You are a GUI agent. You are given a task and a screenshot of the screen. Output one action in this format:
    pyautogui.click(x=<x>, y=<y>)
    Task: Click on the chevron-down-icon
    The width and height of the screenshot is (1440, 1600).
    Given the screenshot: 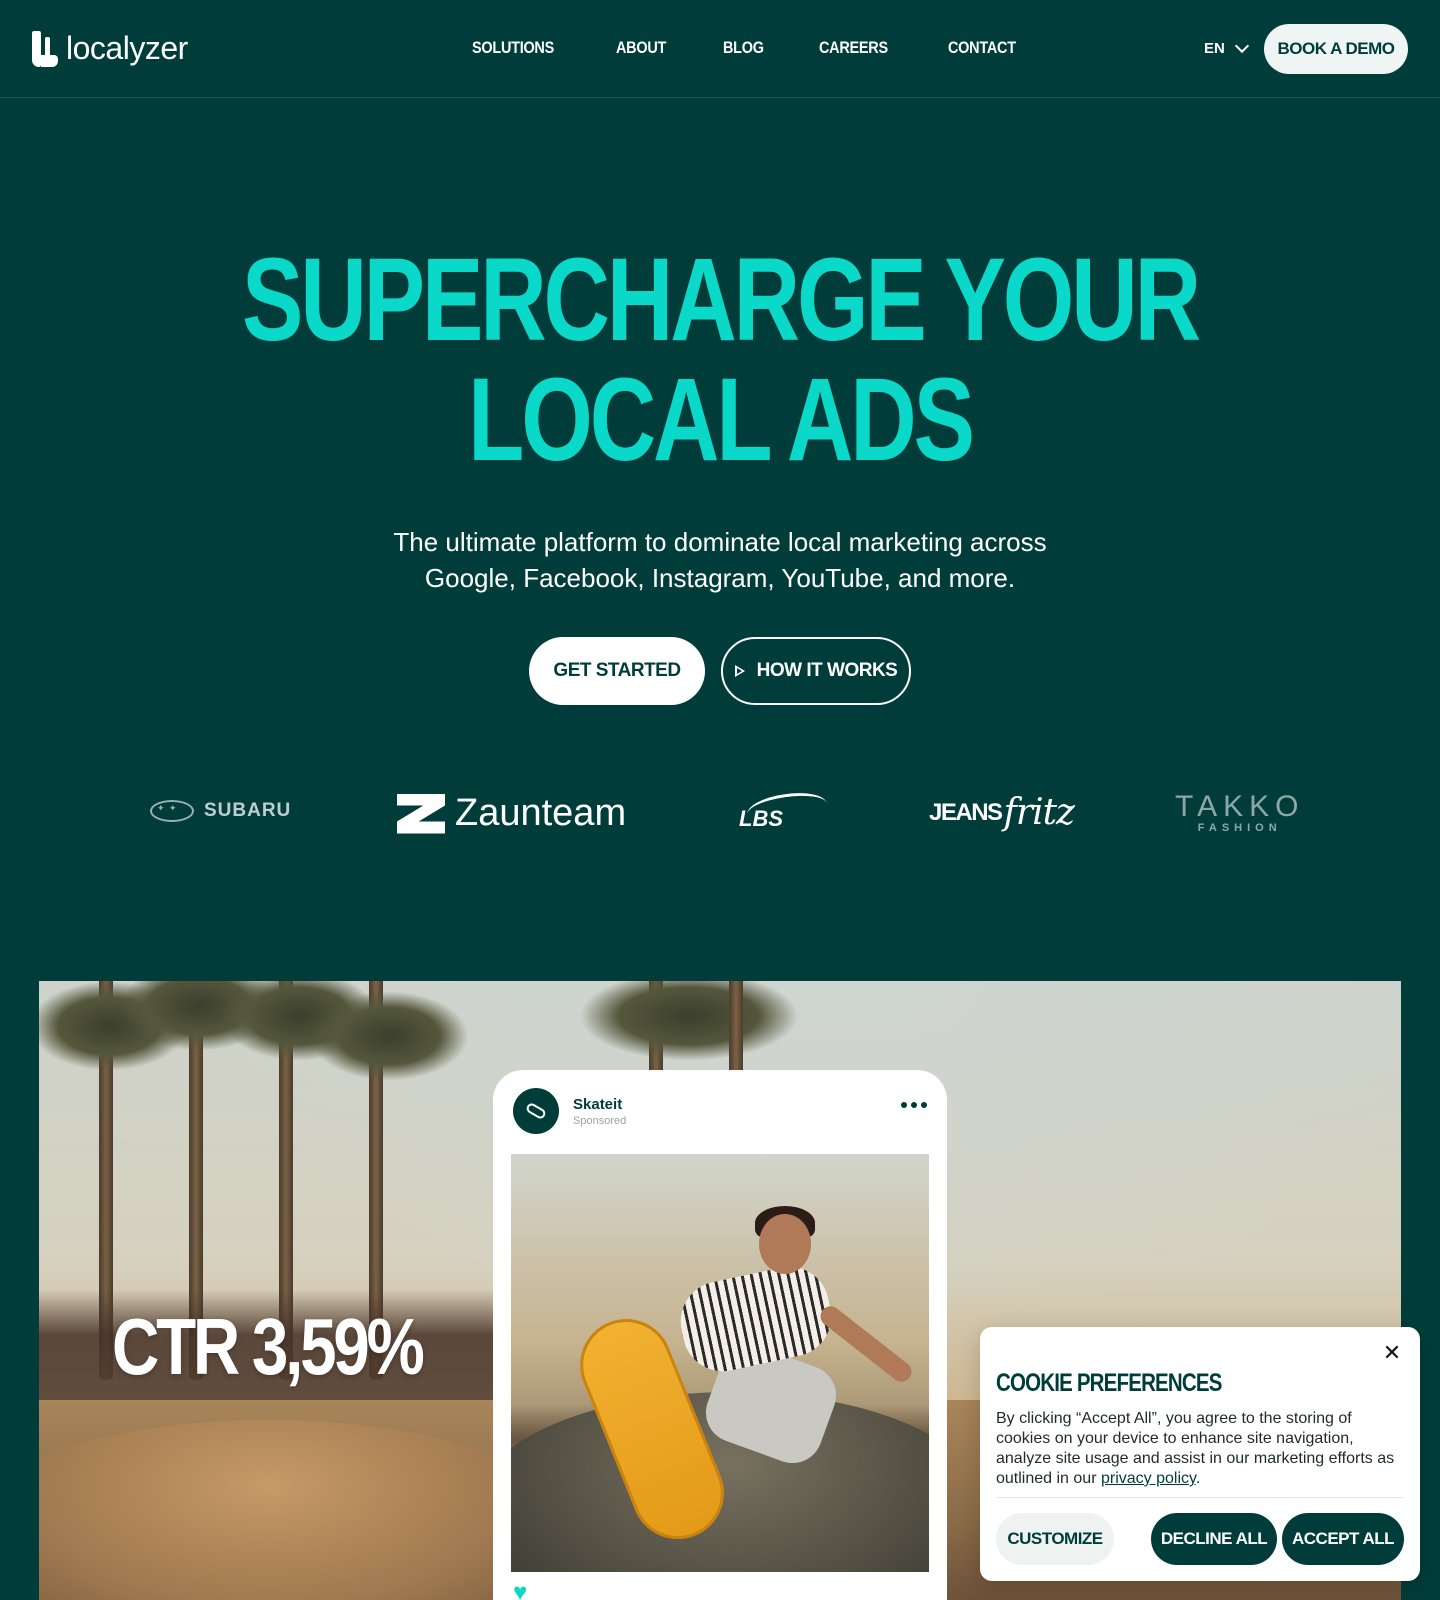 What is the action you would take?
    pyautogui.click(x=1241, y=46)
    